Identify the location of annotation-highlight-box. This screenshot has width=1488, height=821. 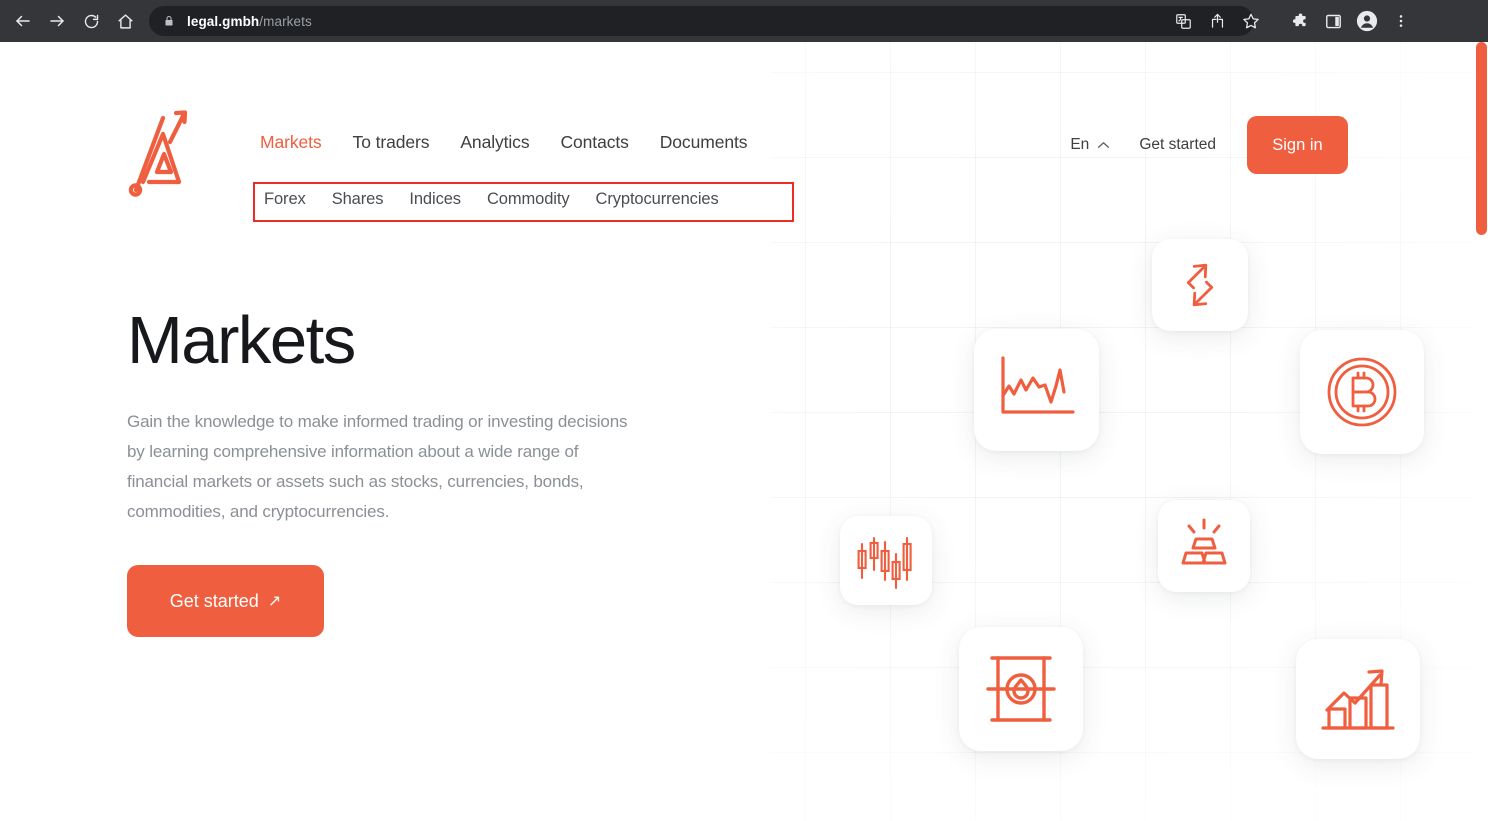
(523, 202).